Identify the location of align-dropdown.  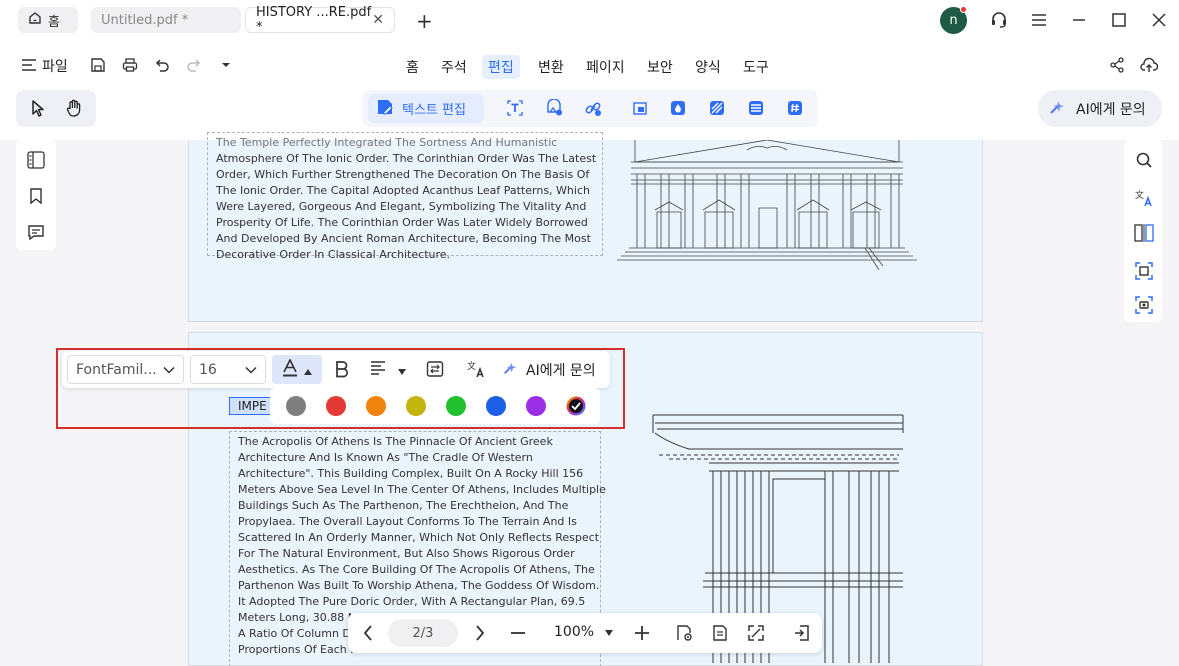
(388, 369).